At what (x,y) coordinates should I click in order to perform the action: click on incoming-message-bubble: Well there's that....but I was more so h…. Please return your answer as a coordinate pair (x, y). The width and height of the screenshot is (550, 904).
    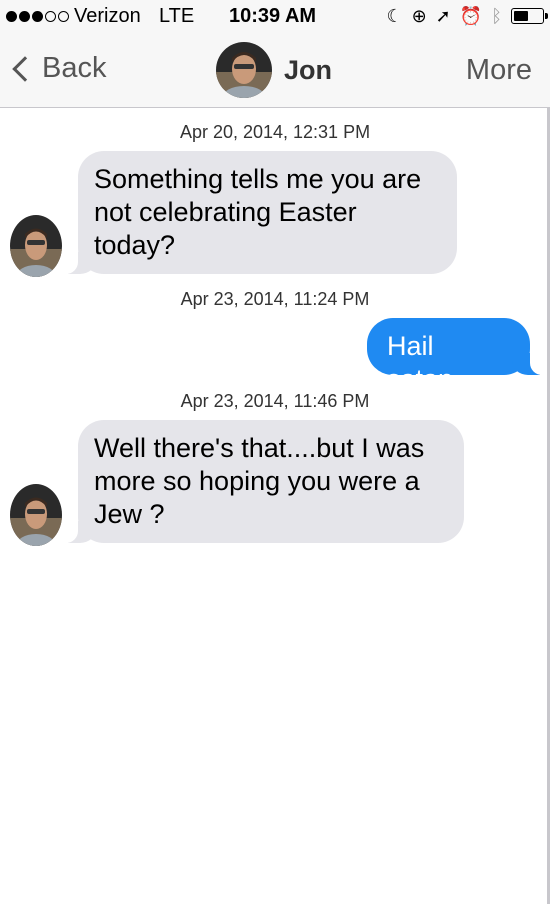
    Looking at the image, I should click on (261, 481).